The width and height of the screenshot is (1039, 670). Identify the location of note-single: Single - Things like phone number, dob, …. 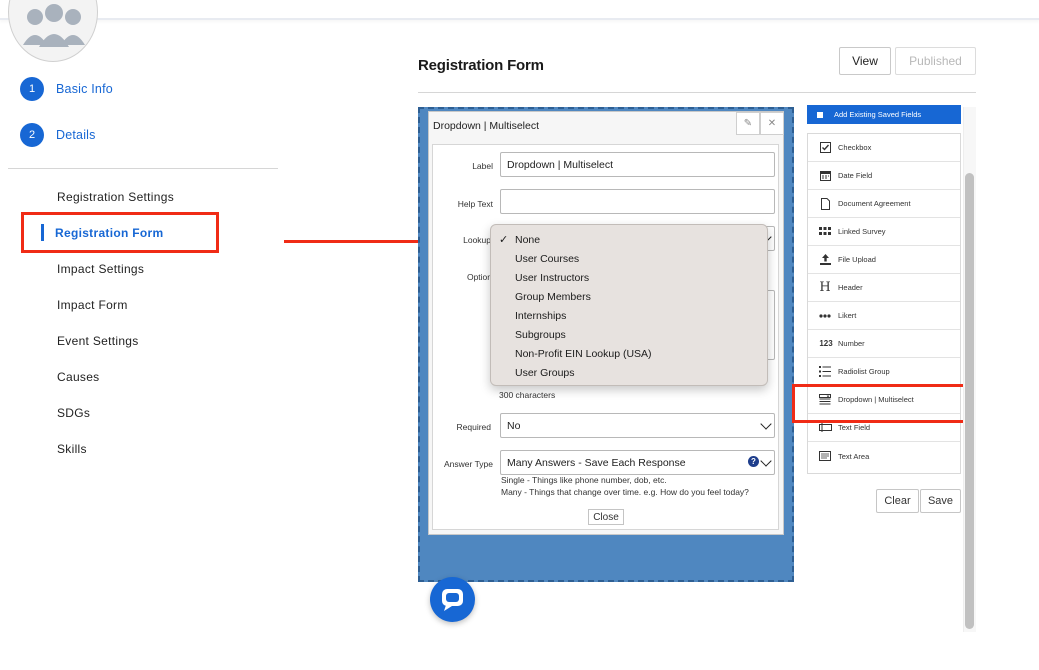
(584, 480).